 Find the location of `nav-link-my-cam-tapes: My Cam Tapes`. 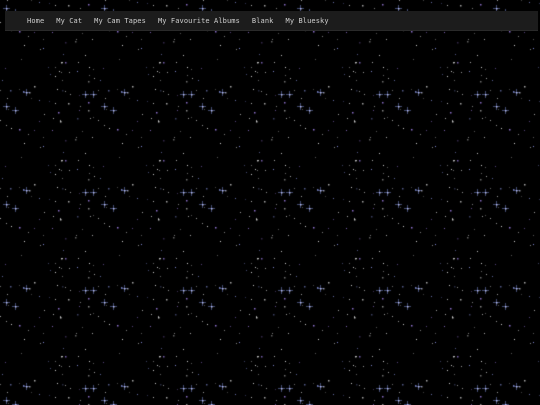

nav-link-my-cam-tapes: My Cam Tapes is located at coordinates (120, 21).